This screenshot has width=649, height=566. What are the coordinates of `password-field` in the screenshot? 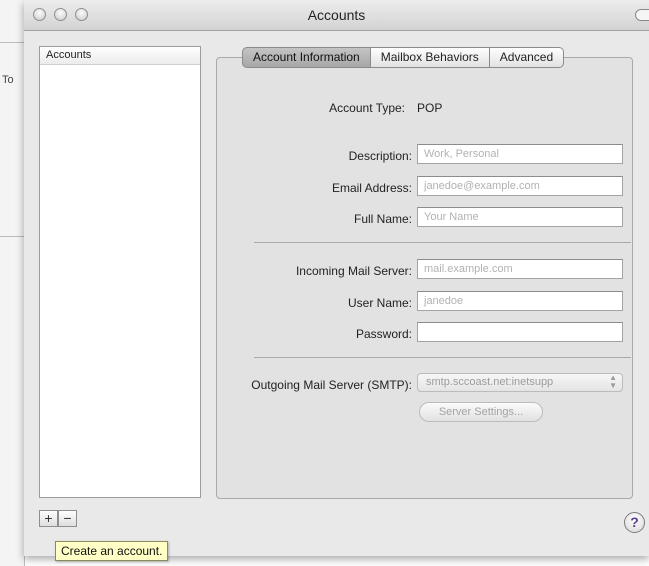 It's located at (520, 332).